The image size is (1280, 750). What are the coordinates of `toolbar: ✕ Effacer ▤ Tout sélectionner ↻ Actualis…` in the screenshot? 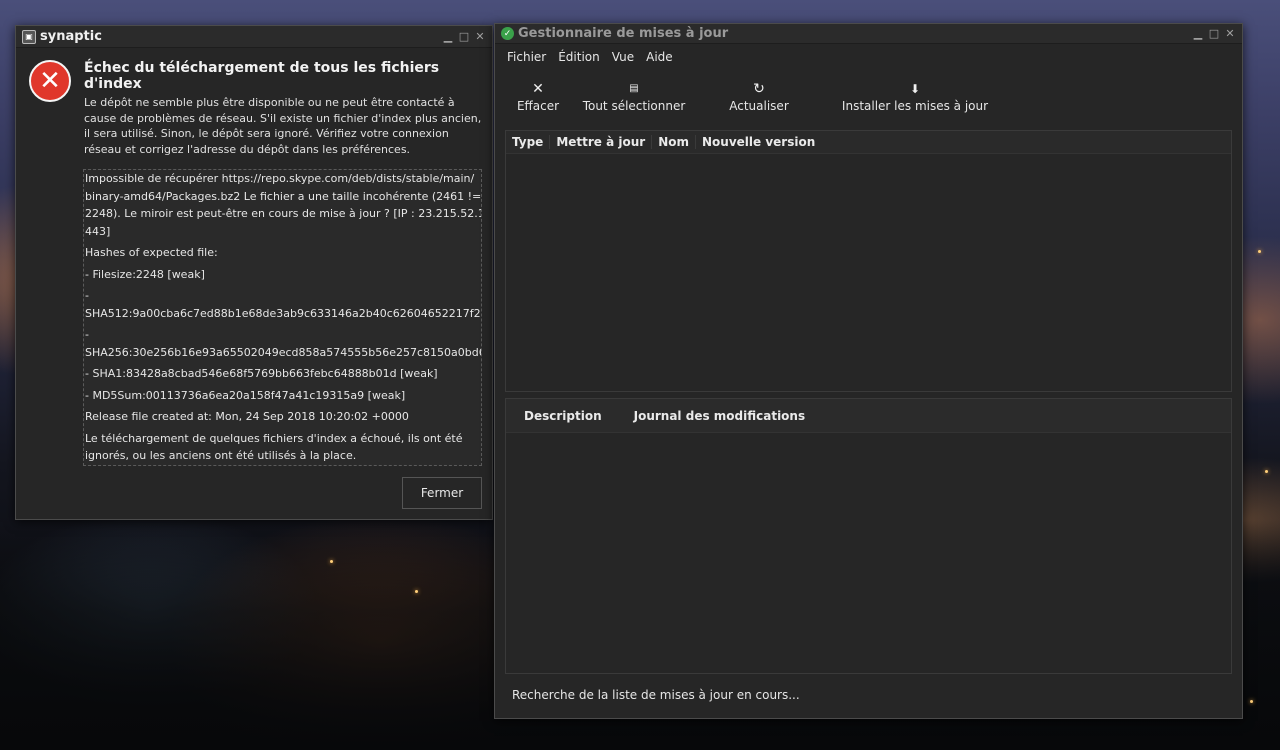 It's located at (750, 101).